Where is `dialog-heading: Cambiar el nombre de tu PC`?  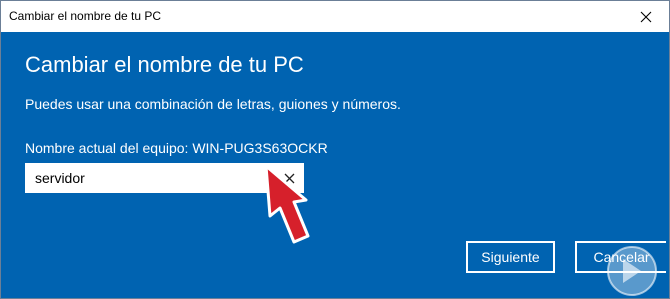 dialog-heading: Cambiar el nombre de tu PC is located at coordinates (164, 64).